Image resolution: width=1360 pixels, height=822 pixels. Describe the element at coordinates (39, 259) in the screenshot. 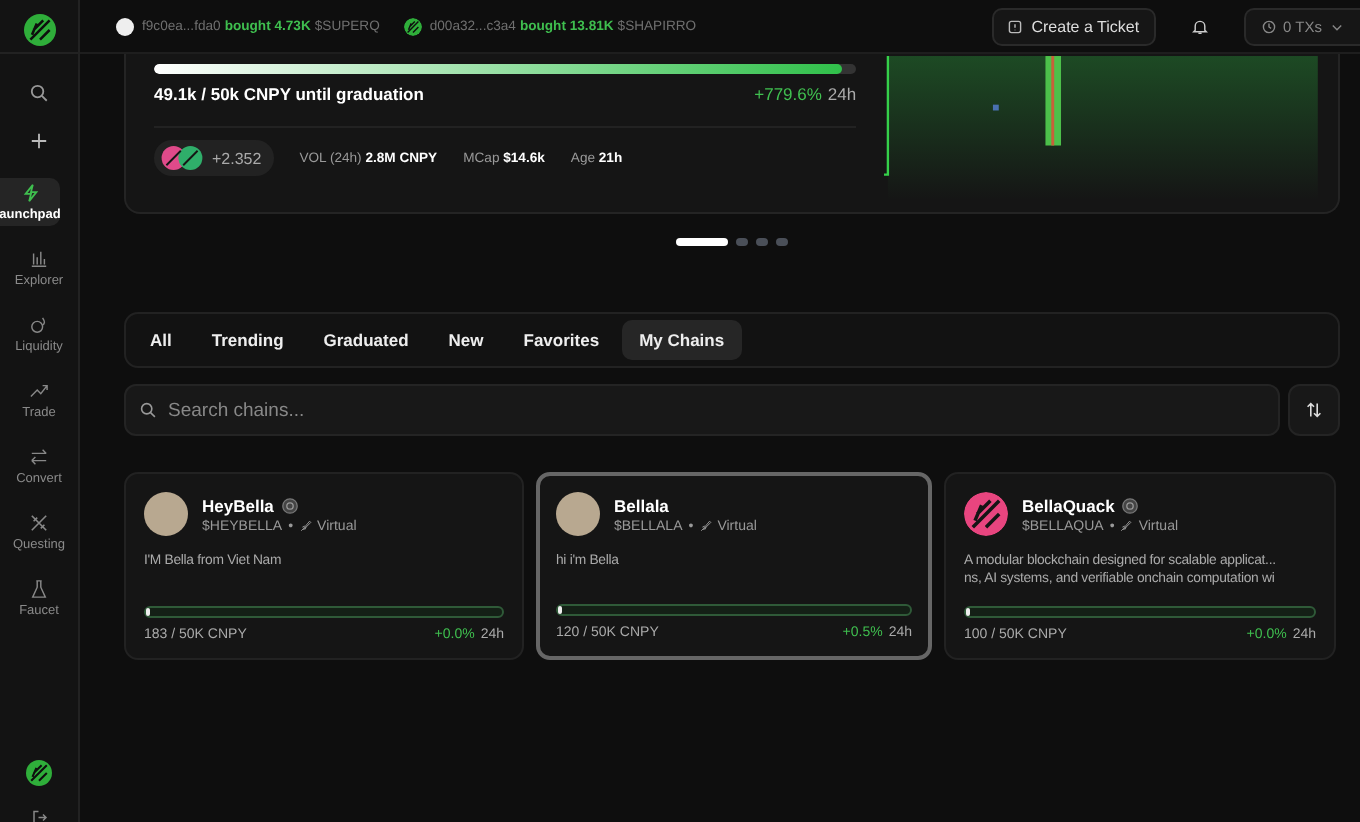

I see `bar-chart-icon` at that location.